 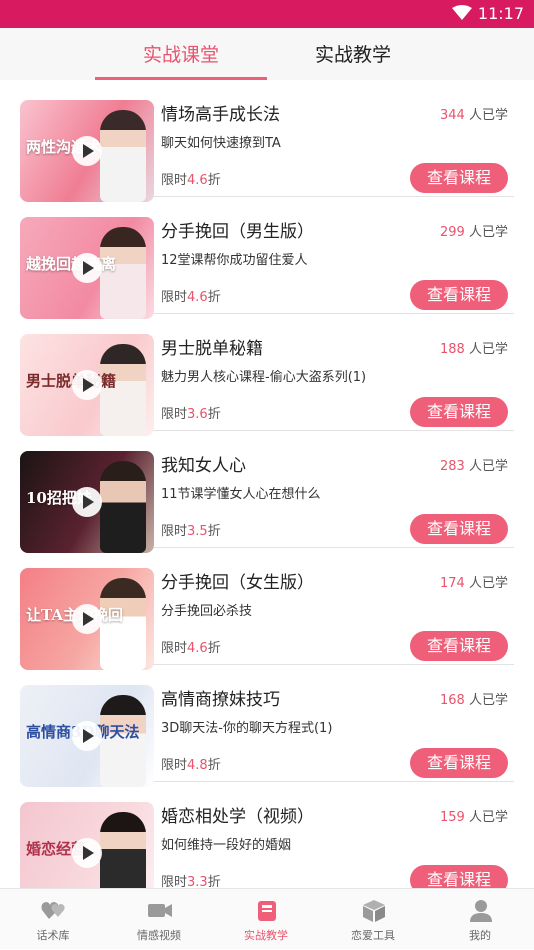 What do you see at coordinates (474, 466) in the screenshot?
I see `learner-count: 283 人已学` at bounding box center [474, 466].